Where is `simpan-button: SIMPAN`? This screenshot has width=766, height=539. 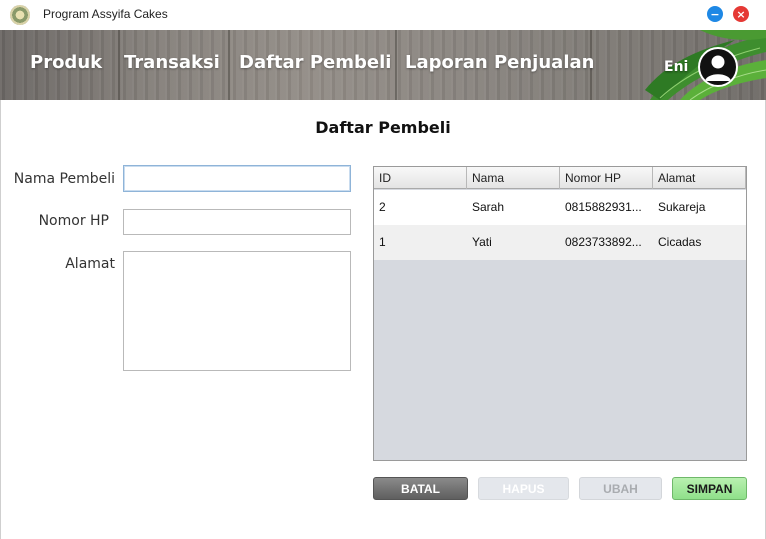 simpan-button: SIMPAN is located at coordinates (709, 488).